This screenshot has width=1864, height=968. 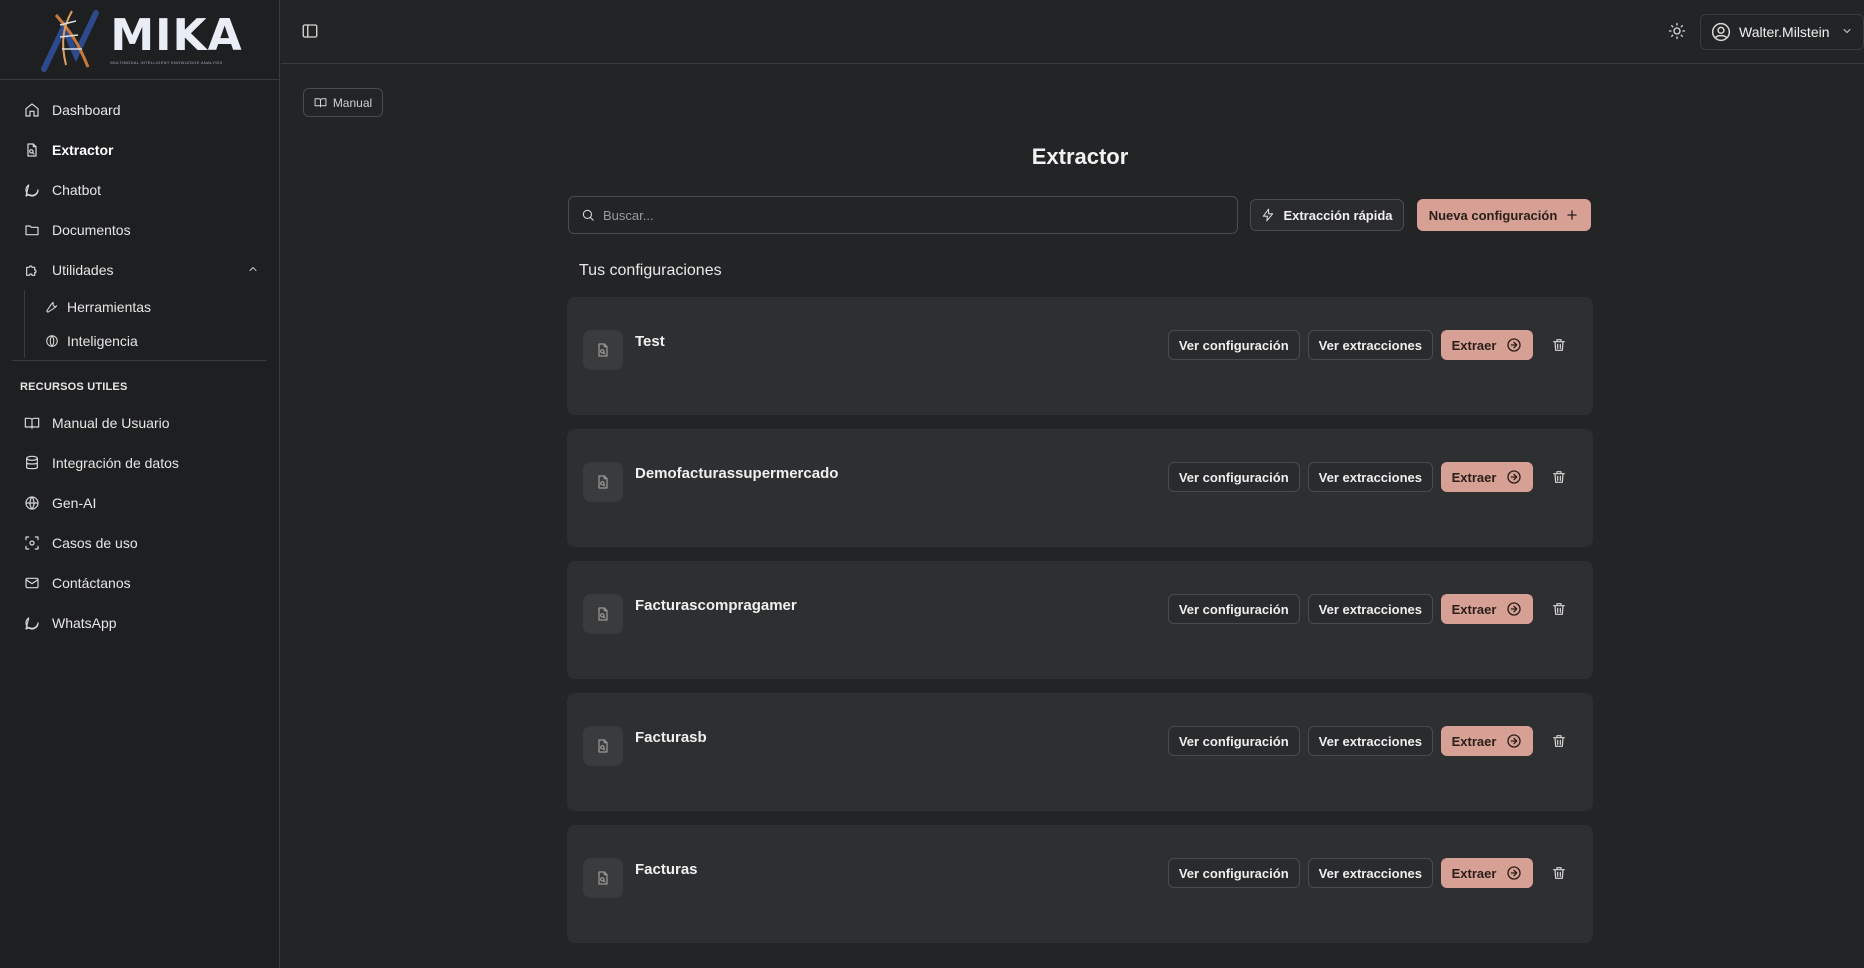 What do you see at coordinates (115, 463) in the screenshot?
I see `sidebar-item-label: Integración de datos` at bounding box center [115, 463].